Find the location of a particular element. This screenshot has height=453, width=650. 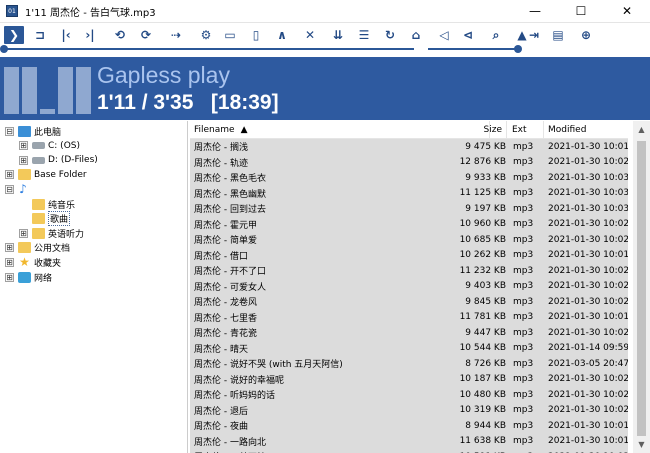

size-cell: 9 447 KB is located at coordinates (485, 332).